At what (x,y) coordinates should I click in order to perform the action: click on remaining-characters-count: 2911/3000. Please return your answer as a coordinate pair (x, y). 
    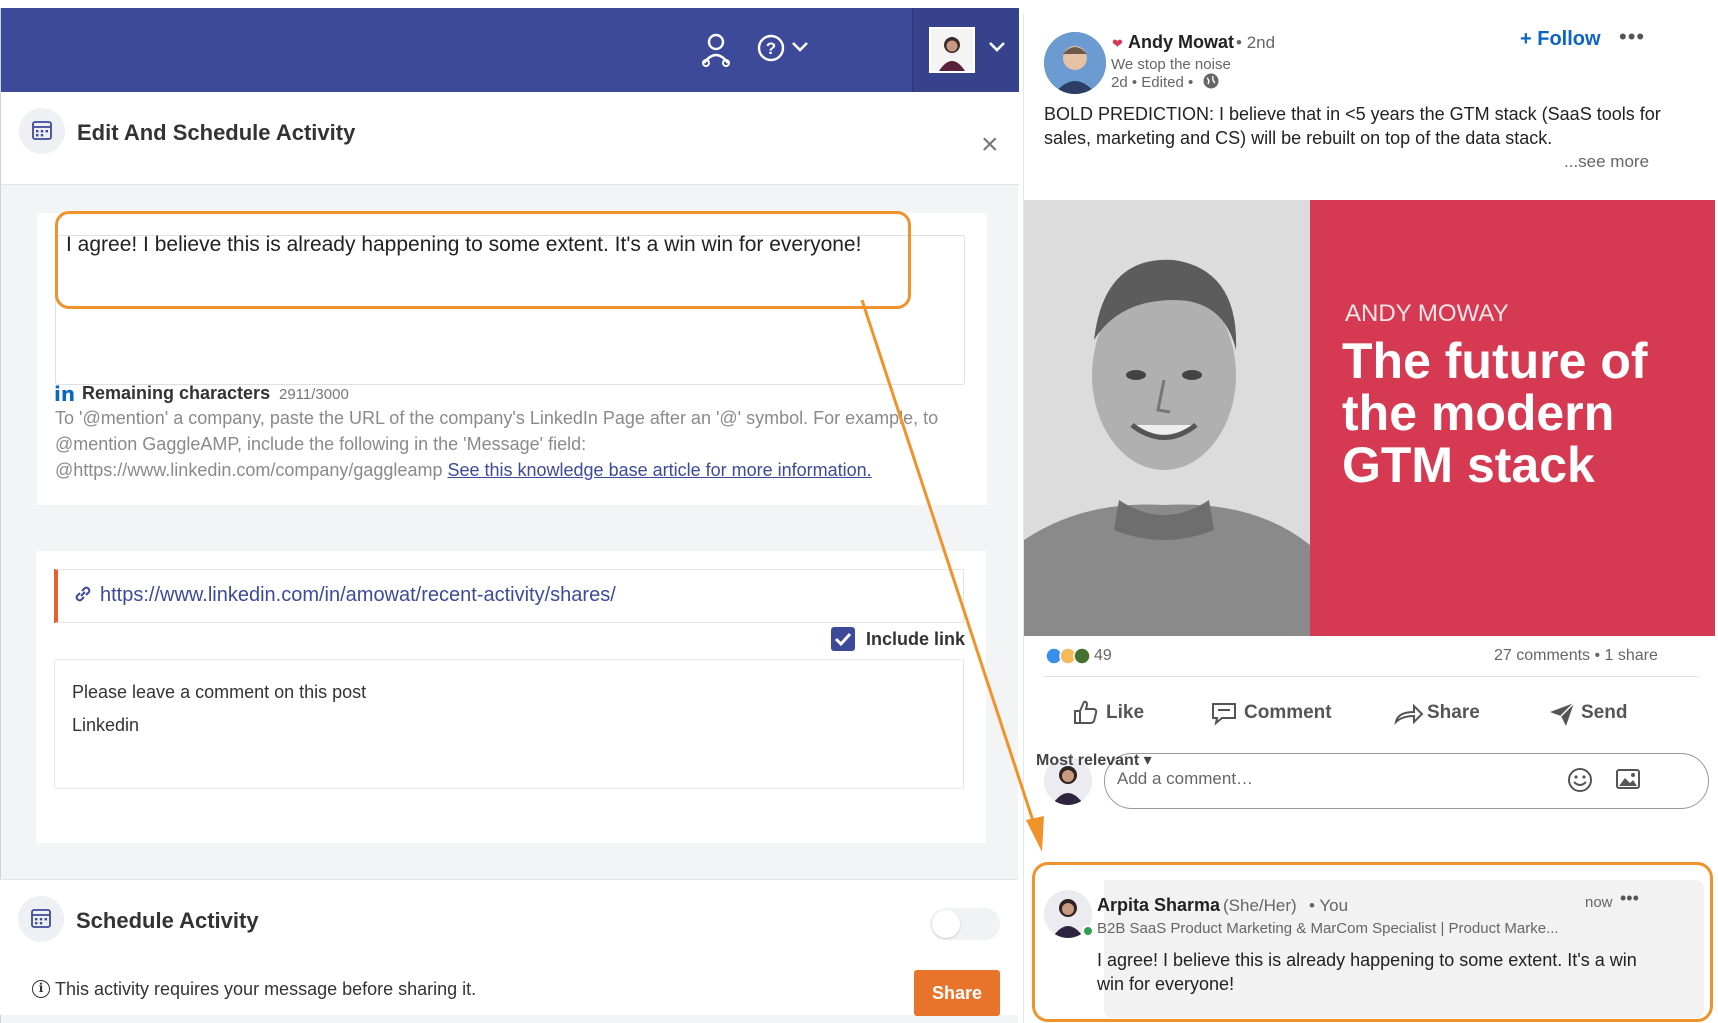
    Looking at the image, I should click on (314, 394).